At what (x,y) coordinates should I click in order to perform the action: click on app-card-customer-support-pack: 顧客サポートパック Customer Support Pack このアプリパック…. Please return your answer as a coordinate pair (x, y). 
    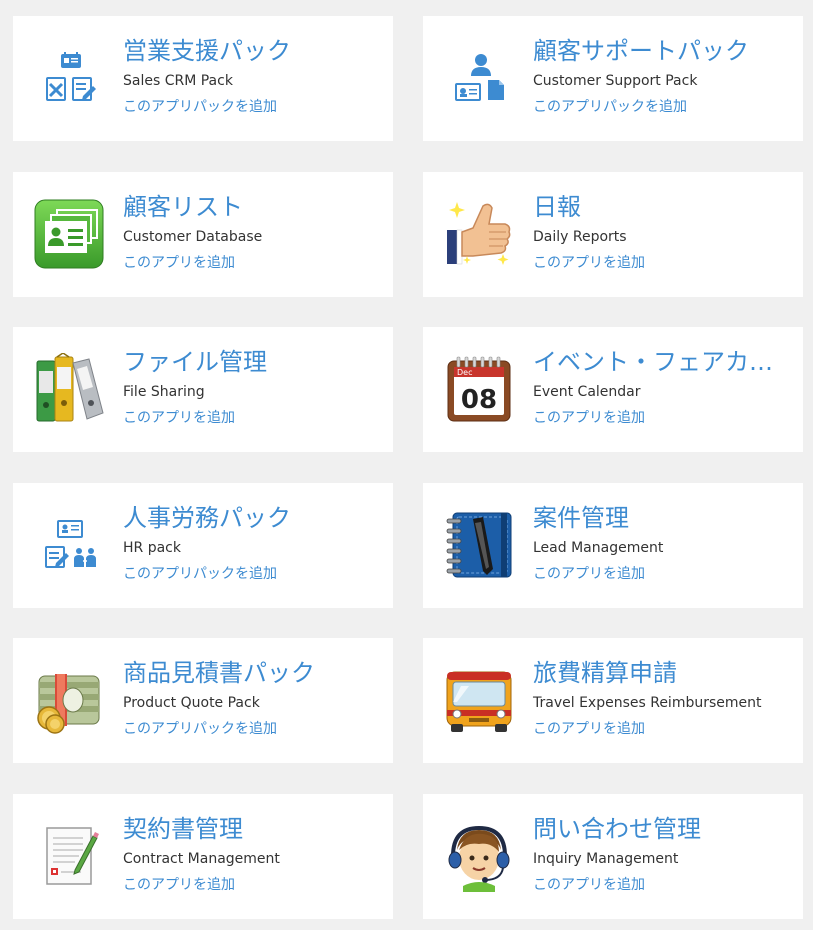
    Looking at the image, I should click on (613, 78).